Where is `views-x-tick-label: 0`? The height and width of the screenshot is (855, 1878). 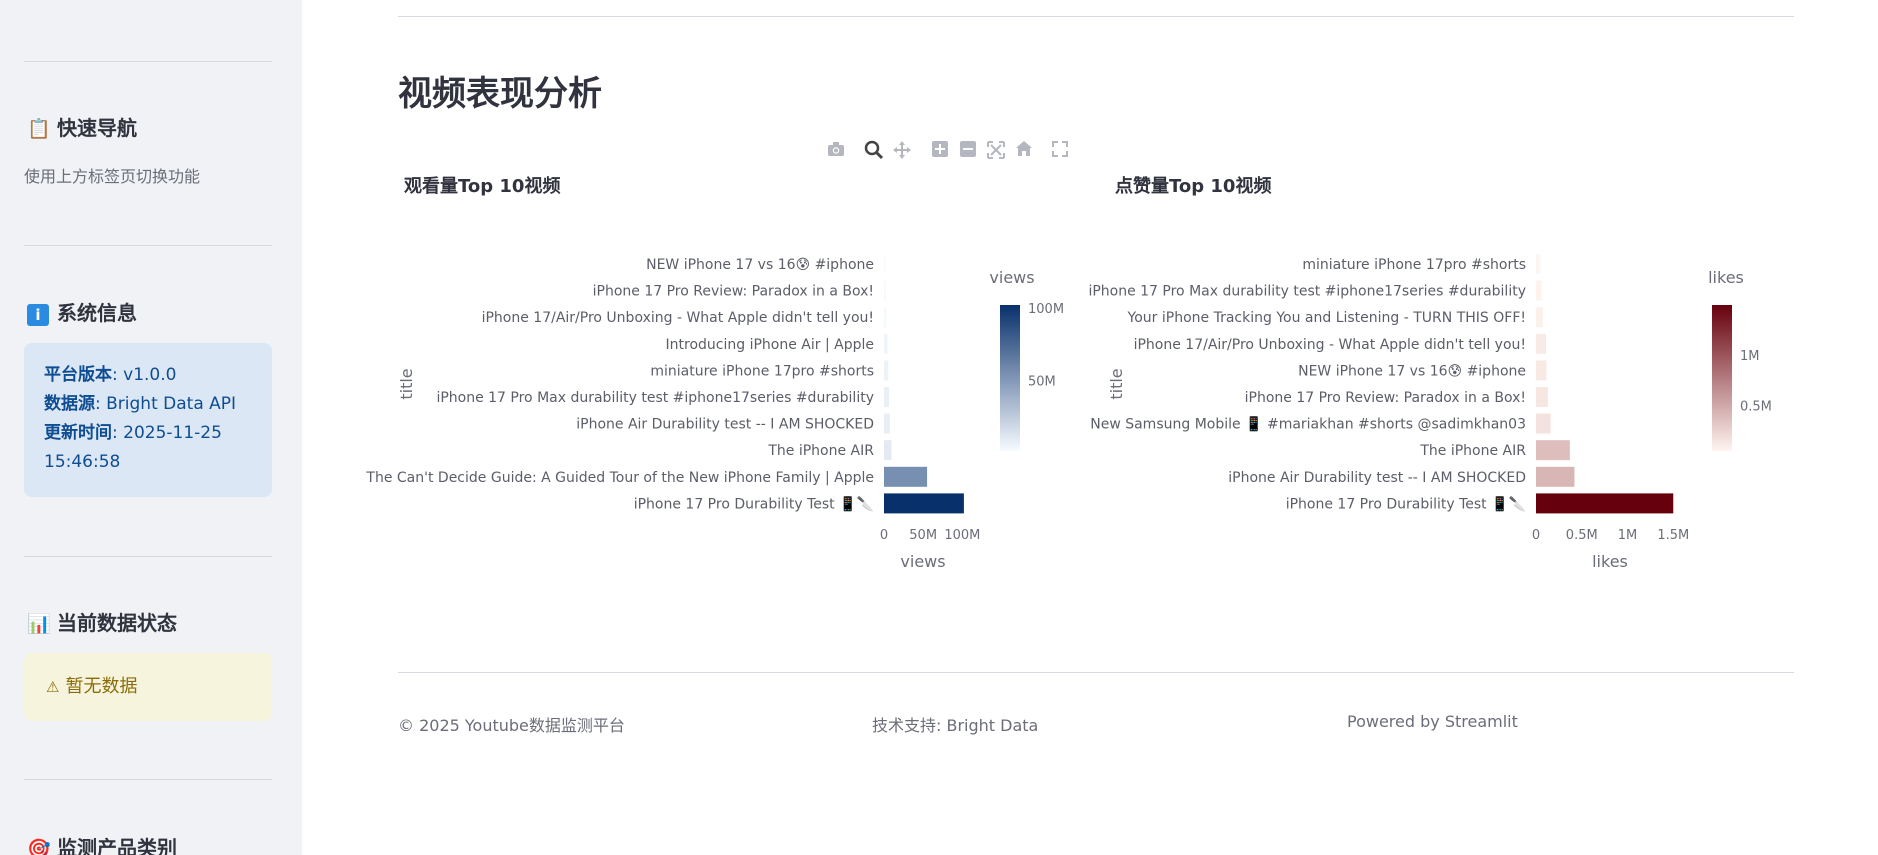 views-x-tick-label: 0 is located at coordinates (884, 535).